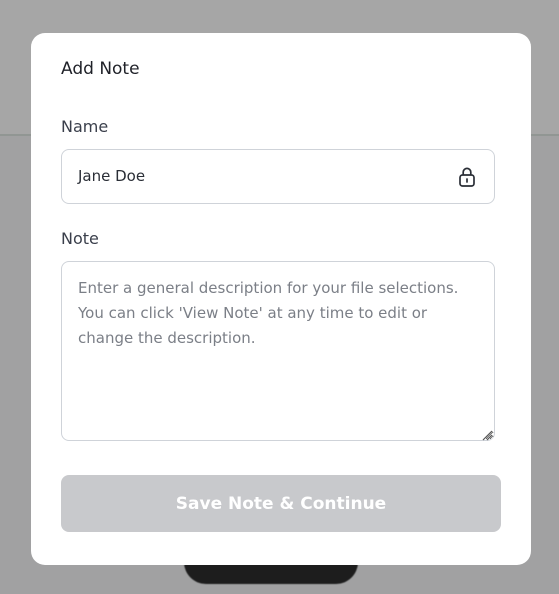  I want to click on name-label: Name, so click(85, 126).